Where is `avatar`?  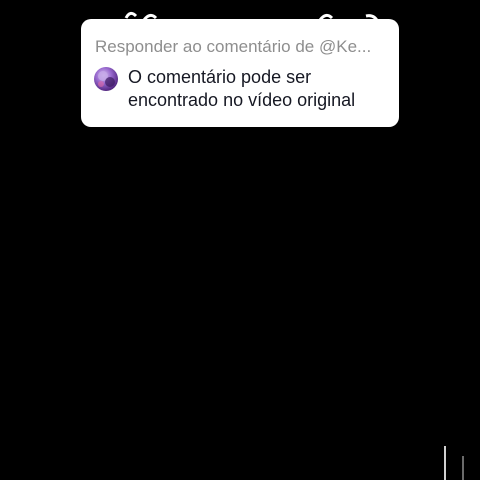 avatar is located at coordinates (106, 79).